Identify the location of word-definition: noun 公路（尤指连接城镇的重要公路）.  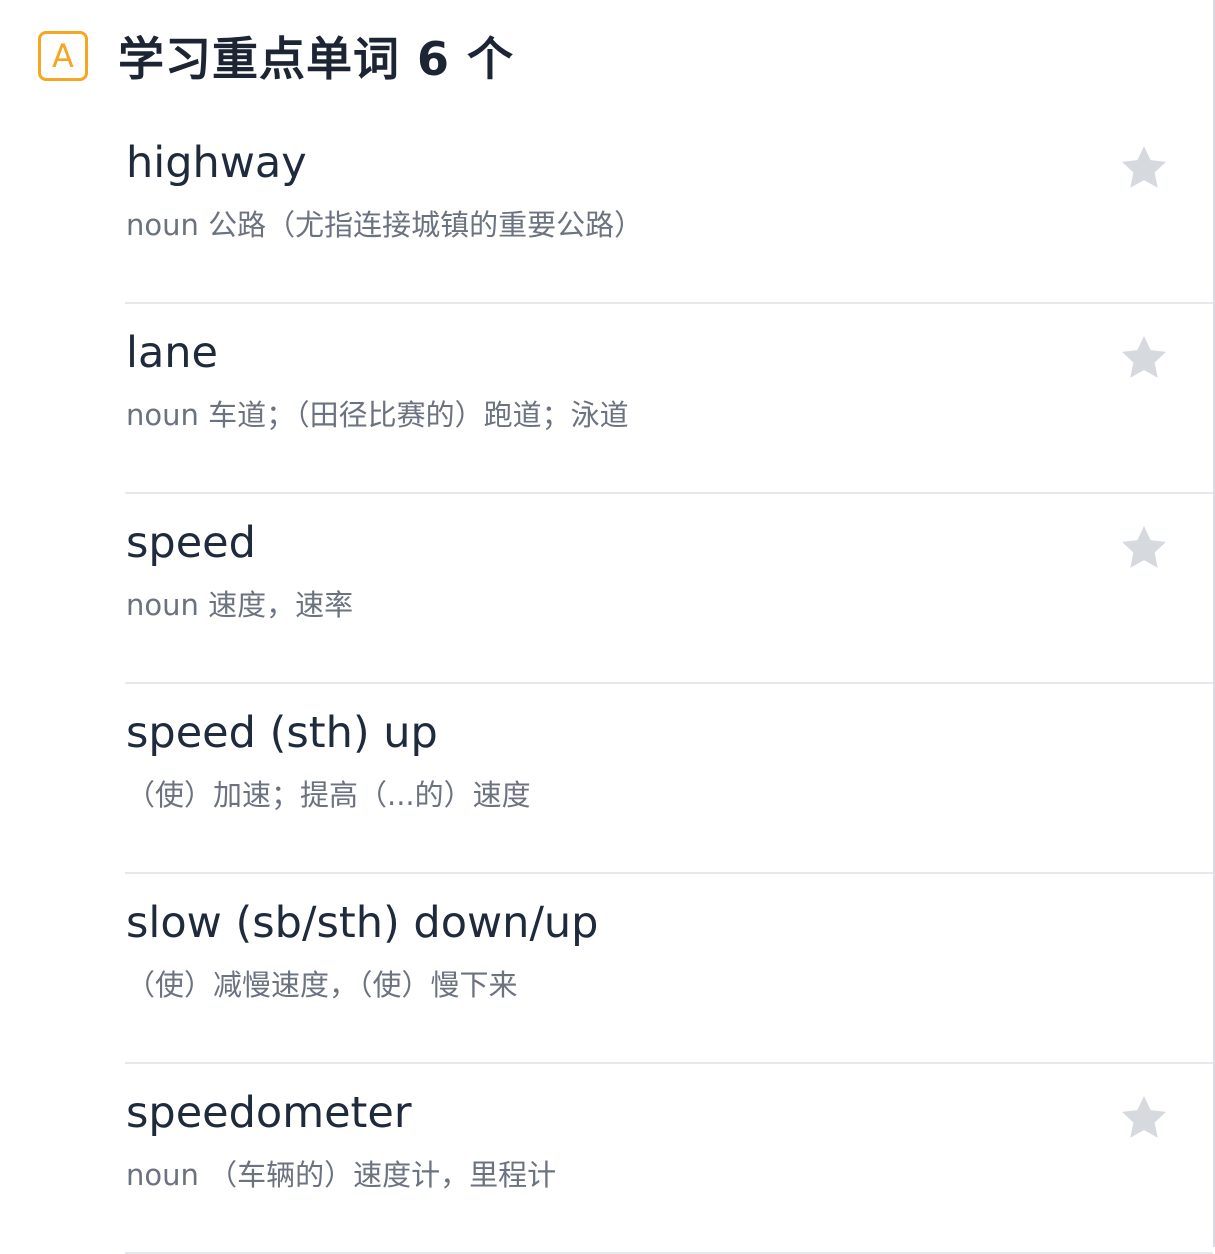
(385, 225).